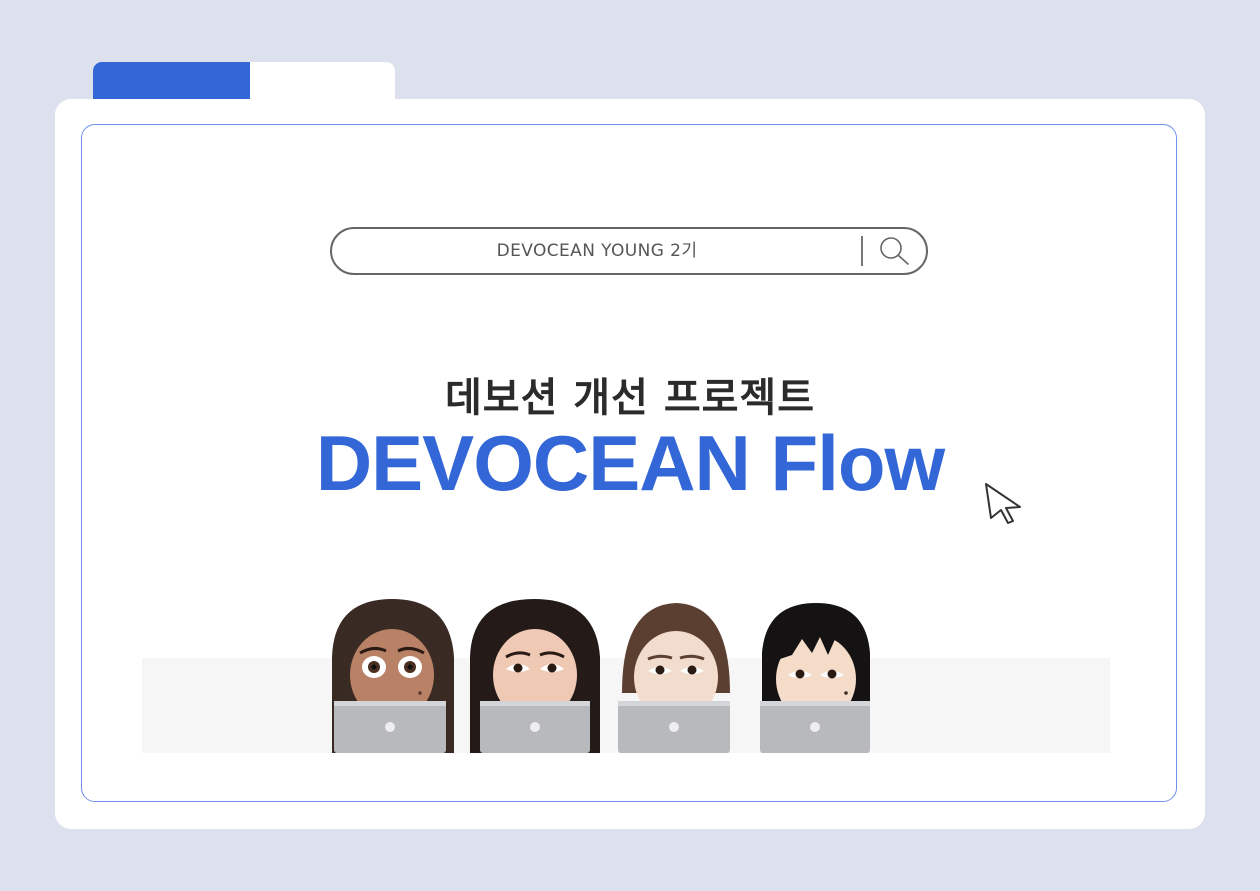 The image size is (1260, 891). What do you see at coordinates (322, 83) in the screenshot?
I see `folder-tab` at bounding box center [322, 83].